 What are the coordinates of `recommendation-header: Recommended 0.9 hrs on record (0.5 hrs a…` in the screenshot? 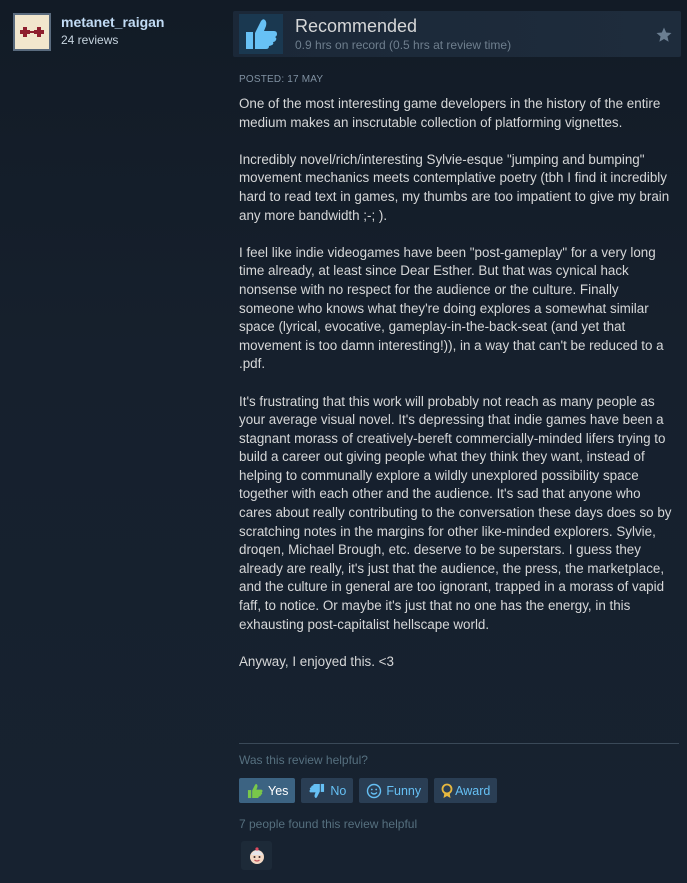 It's located at (457, 34).